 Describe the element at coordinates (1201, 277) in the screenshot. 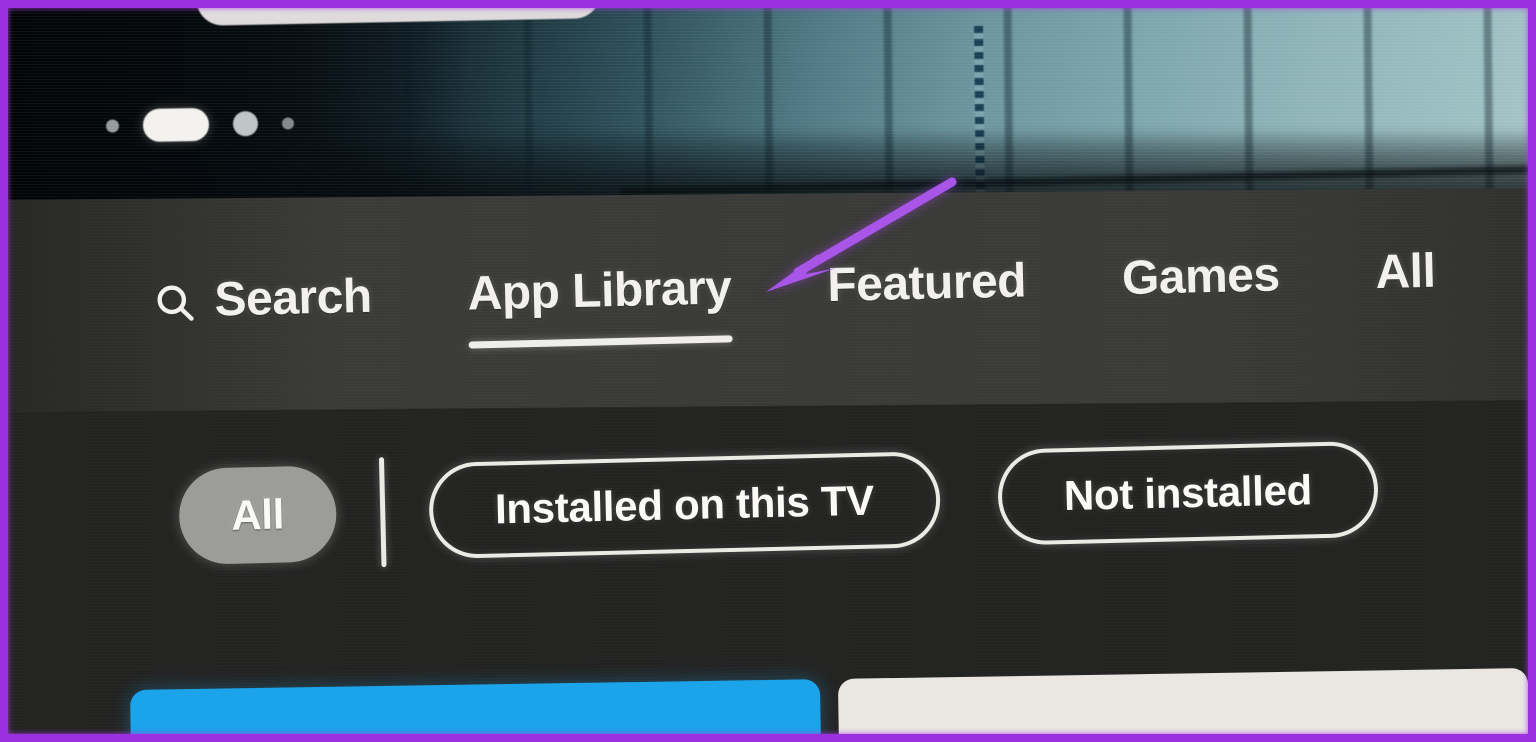

I see `nav-tab-games-label: Games` at that location.